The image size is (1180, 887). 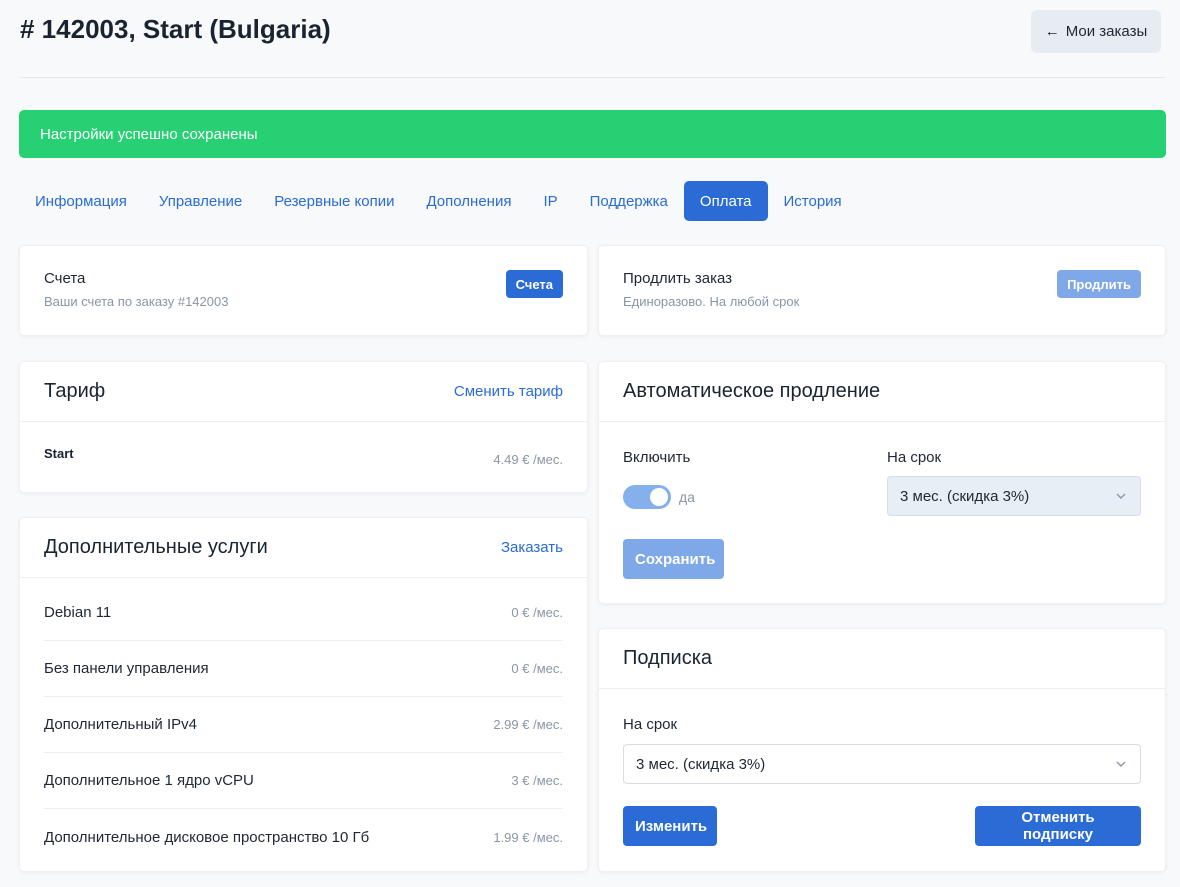 I want to click on arrow-left-icon: ←, so click(x=1052, y=31).